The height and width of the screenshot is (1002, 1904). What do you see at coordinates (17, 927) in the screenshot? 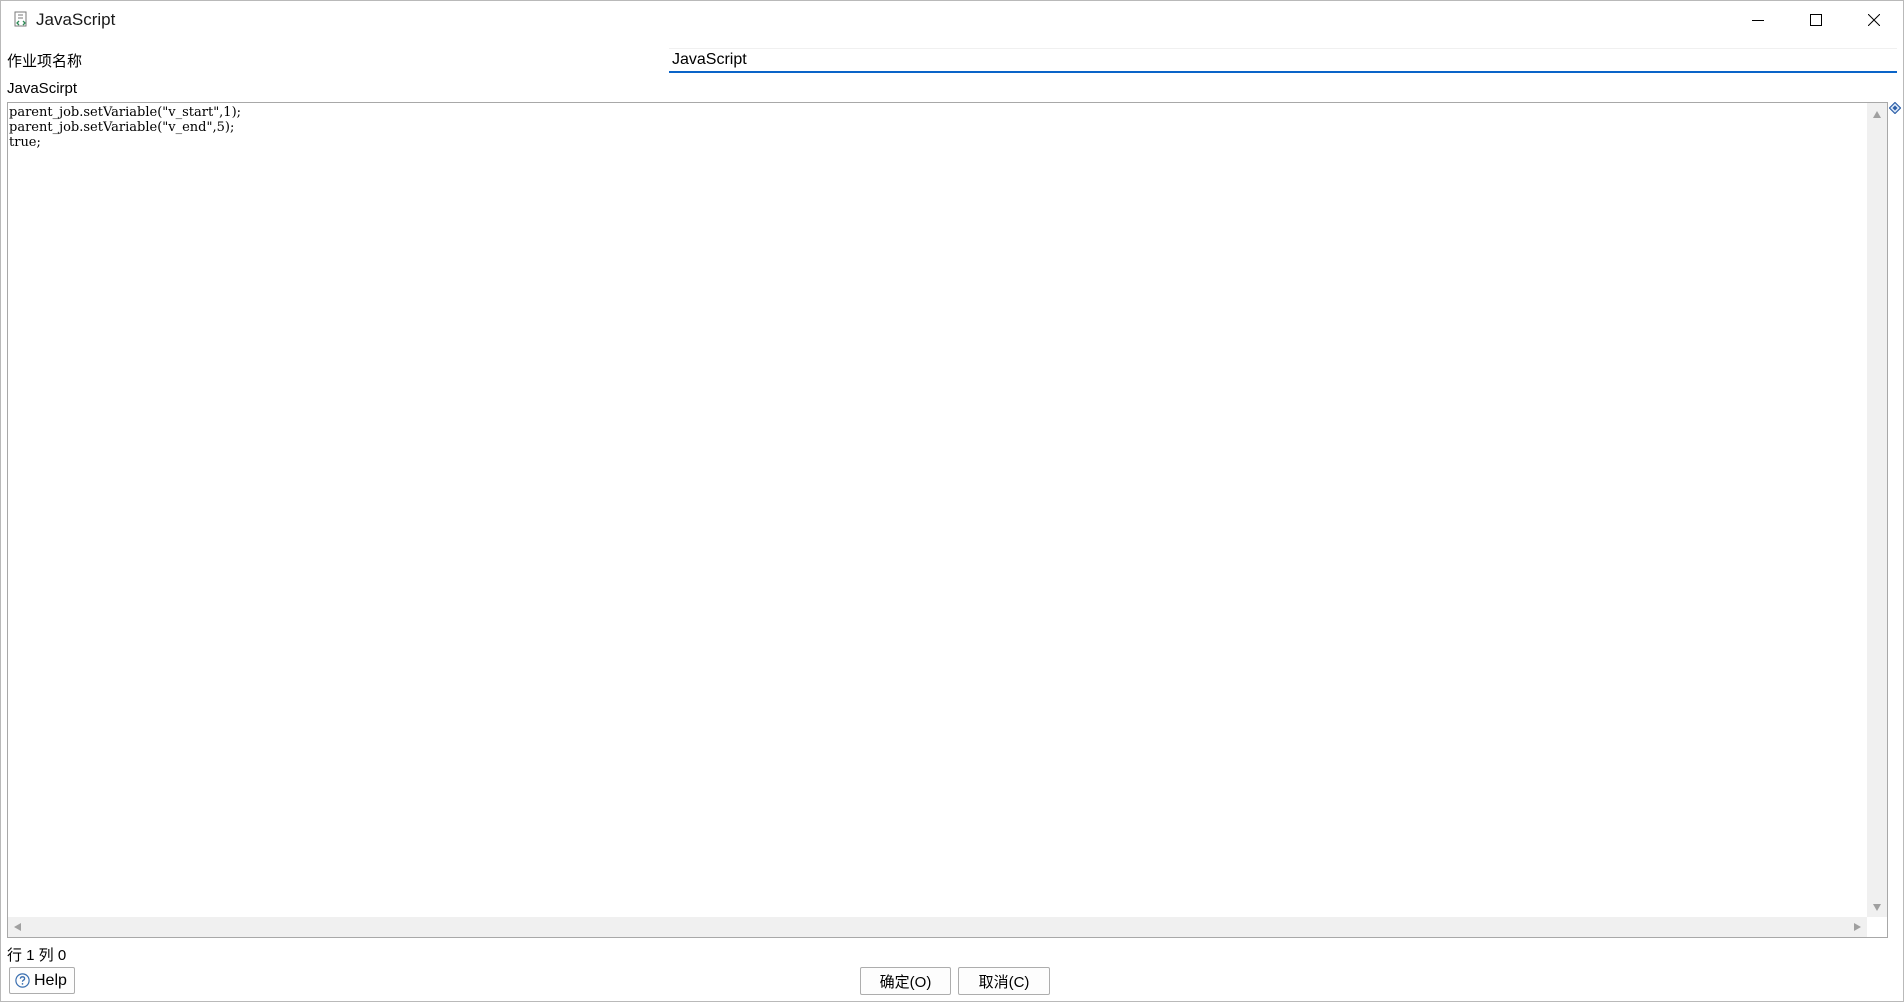
I see `scroll-left-arrow-icon` at bounding box center [17, 927].